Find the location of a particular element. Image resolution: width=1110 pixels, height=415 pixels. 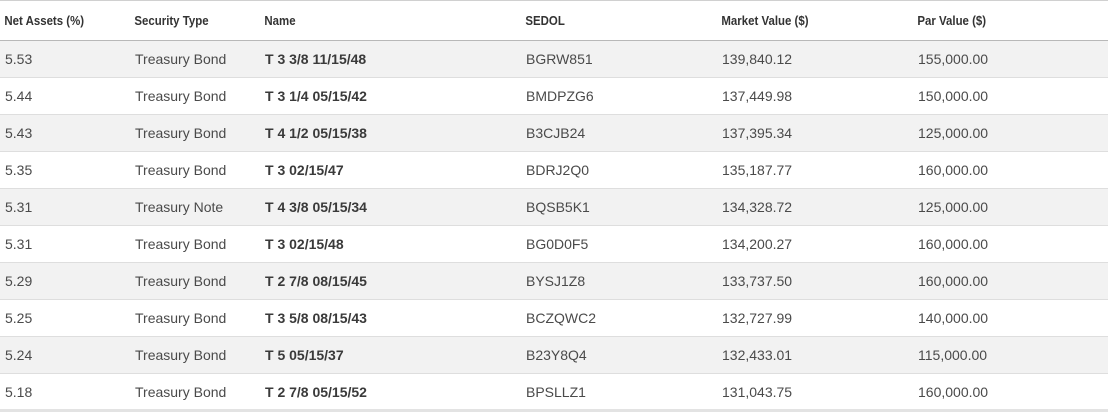

net-assets-cell: 5.25 is located at coordinates (65, 318).